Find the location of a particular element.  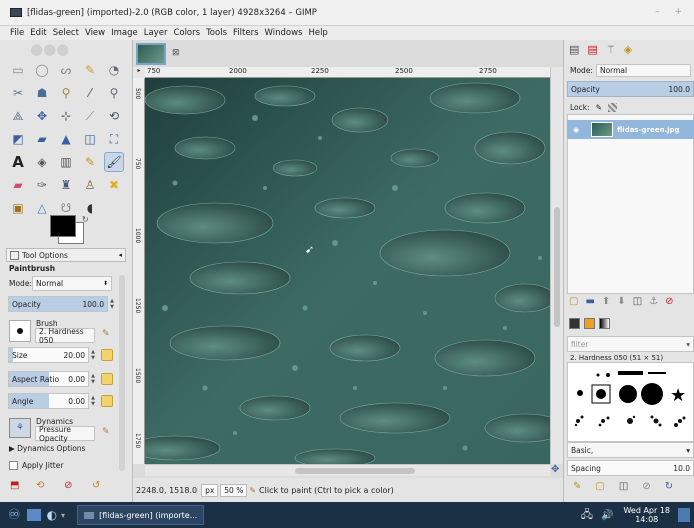

text-tool-icon: A is located at coordinates (18, 162).